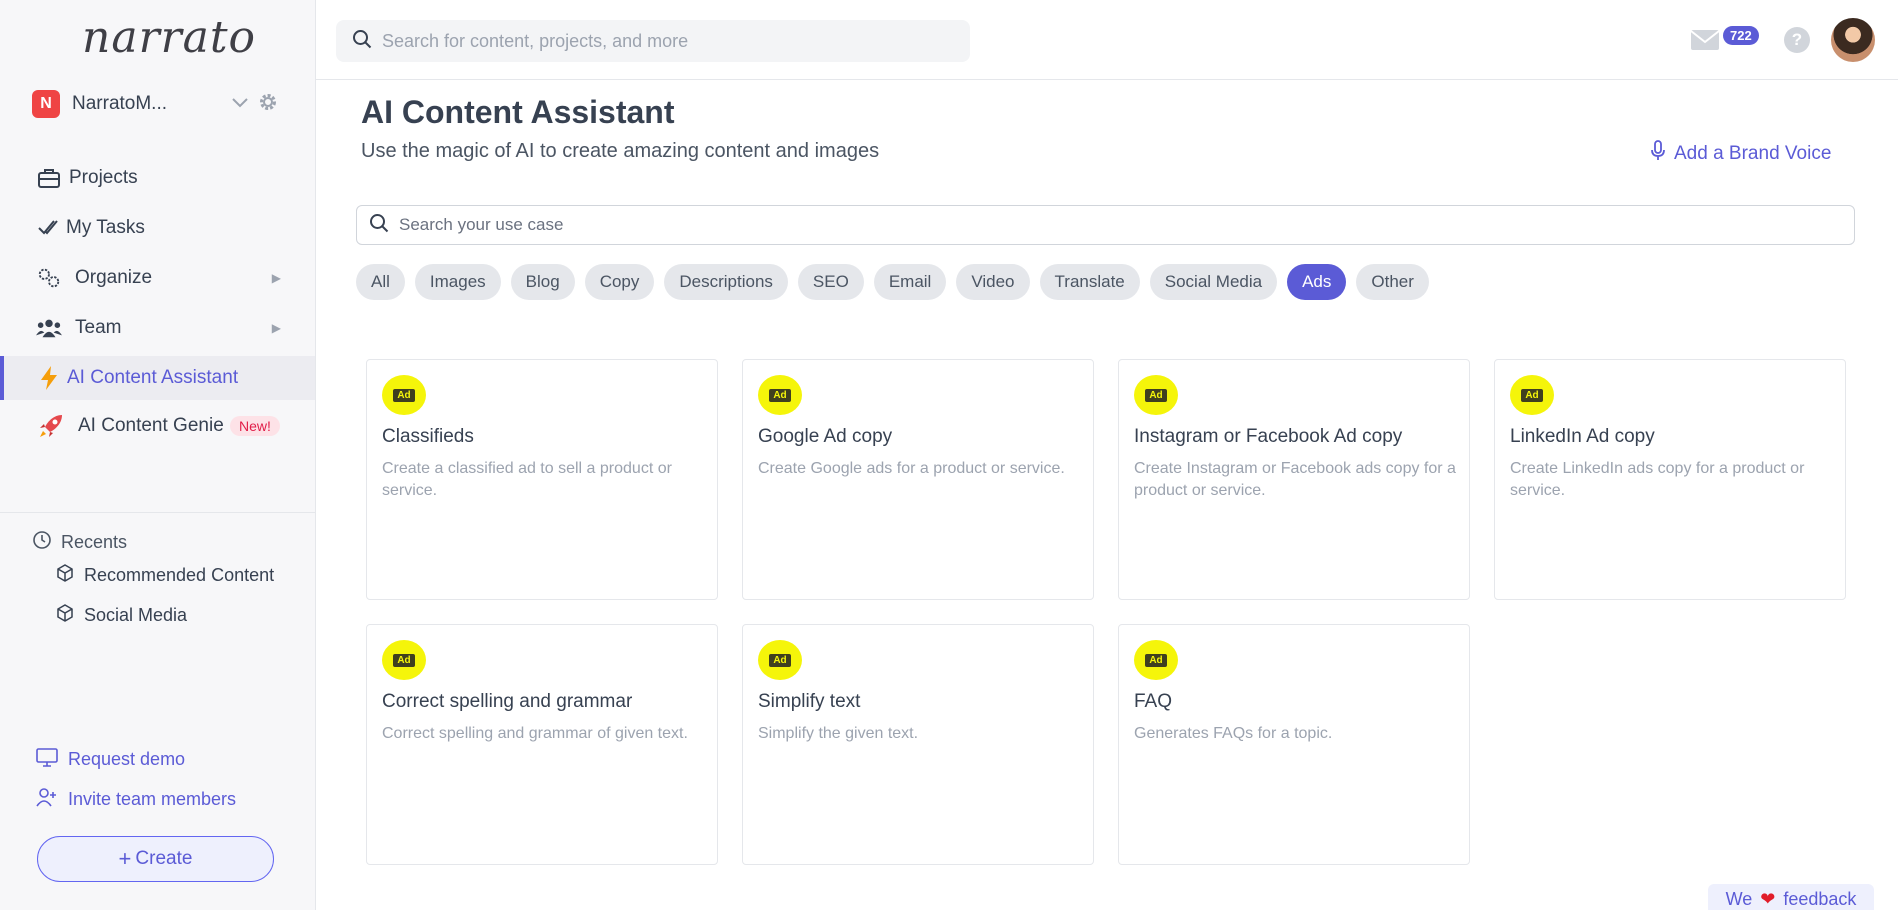  Describe the element at coordinates (838, 733) in the screenshot. I see `card-description: Simplify the given text.` at that location.